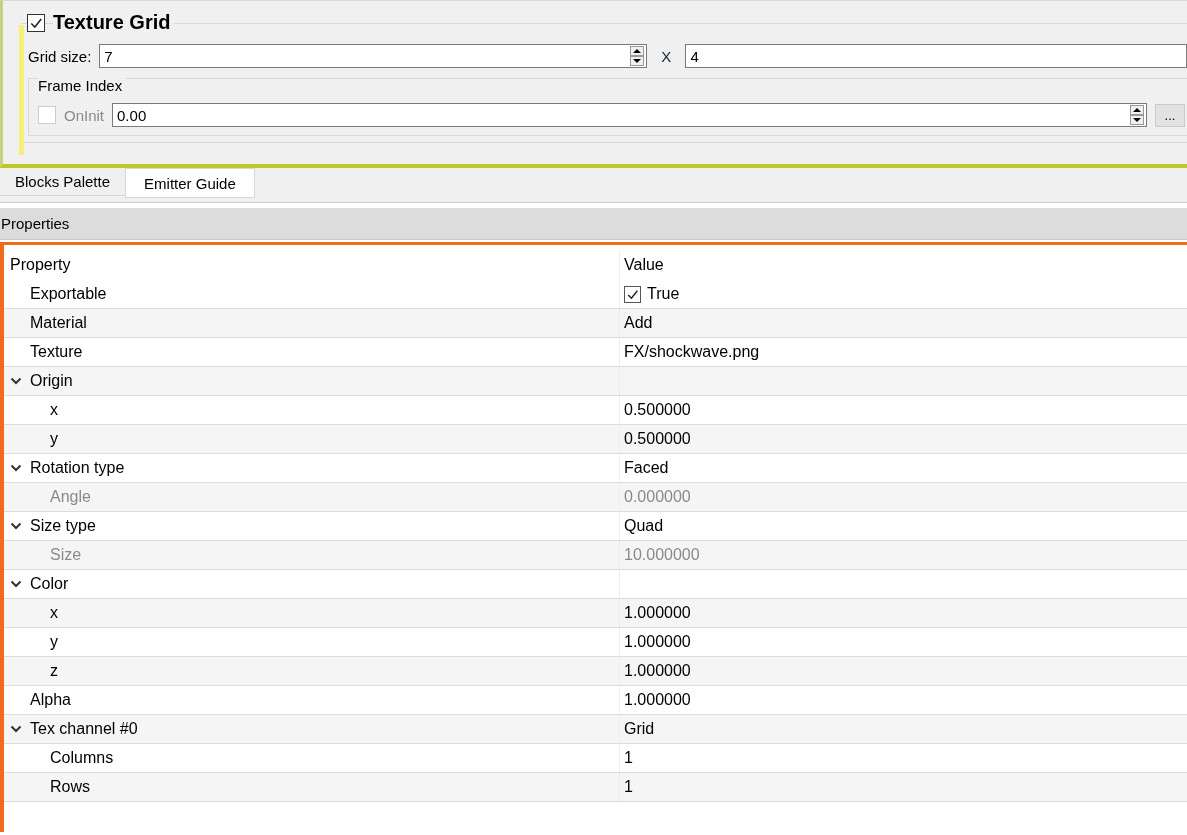 The height and width of the screenshot is (835, 1187). Describe the element at coordinates (595, 439) in the screenshot. I see `property-row: y 0.500000` at that location.